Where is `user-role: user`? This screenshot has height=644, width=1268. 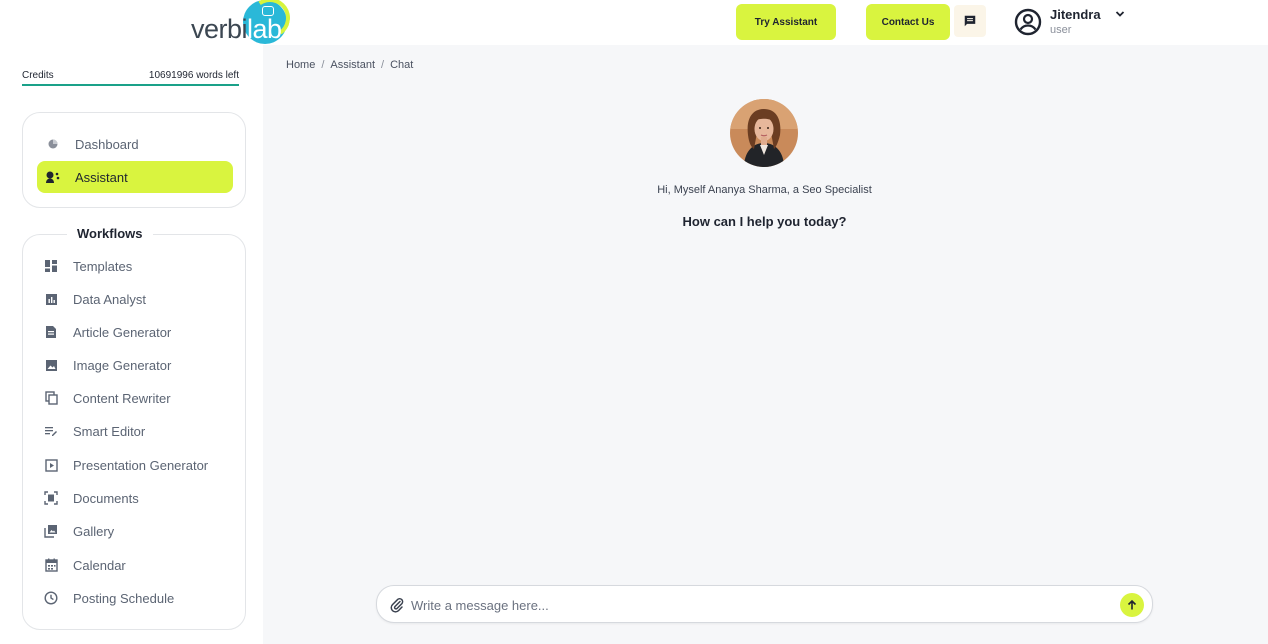
user-role: user is located at coordinates (1061, 30).